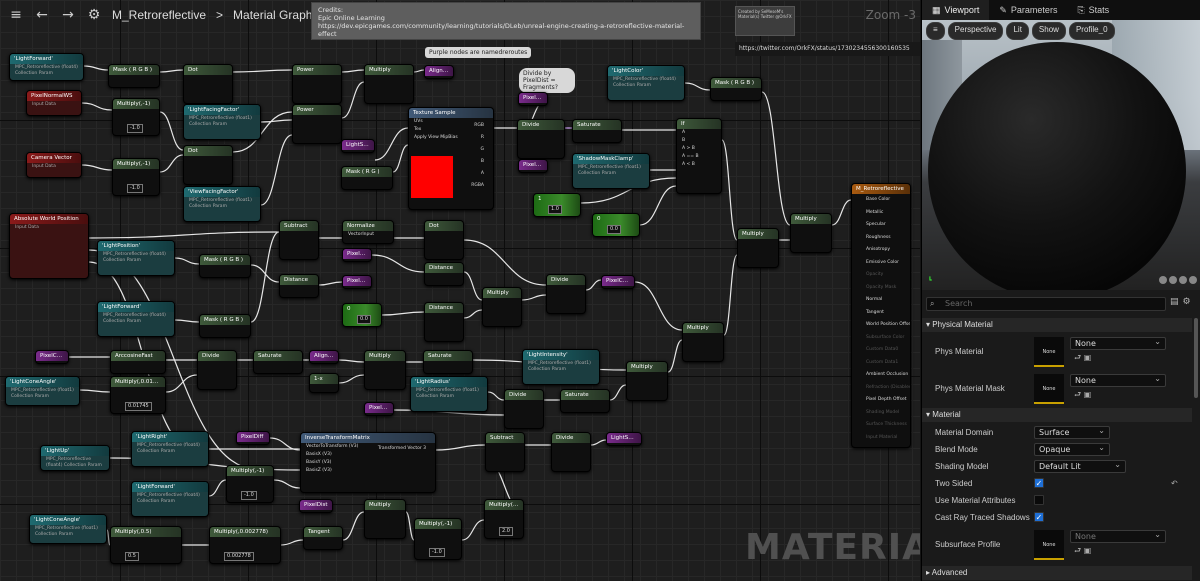 The image size is (1200, 581). What do you see at coordinates (1039, 500) in the screenshot?
I see `use-material-attributes-checkbox` at bounding box center [1039, 500].